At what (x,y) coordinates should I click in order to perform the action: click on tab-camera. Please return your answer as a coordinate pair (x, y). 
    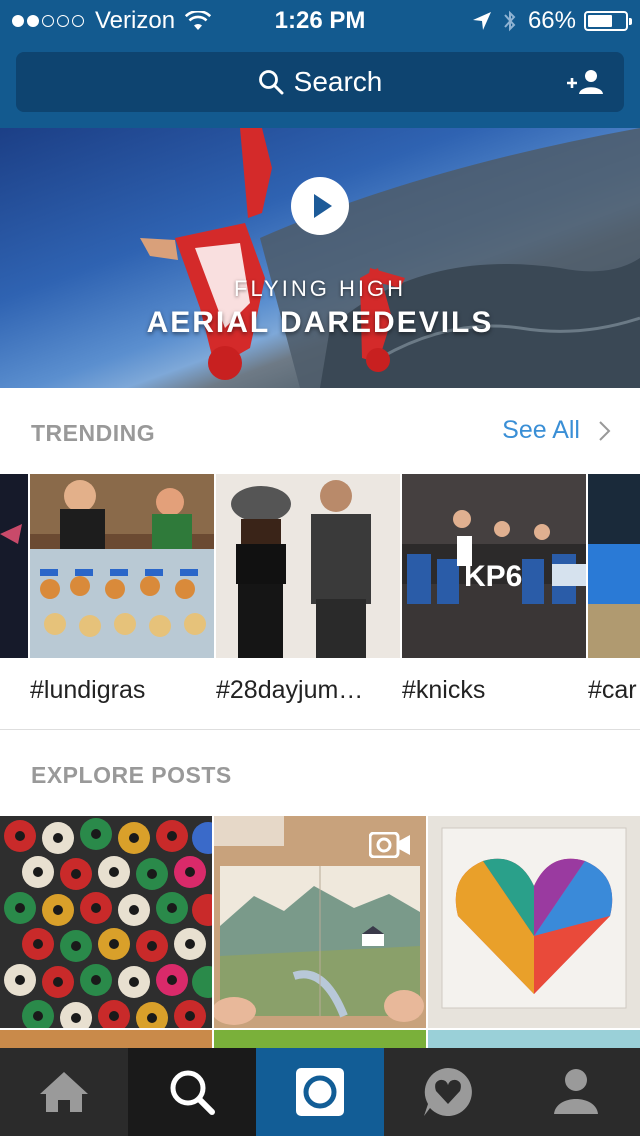
    Looking at the image, I should click on (320, 1092).